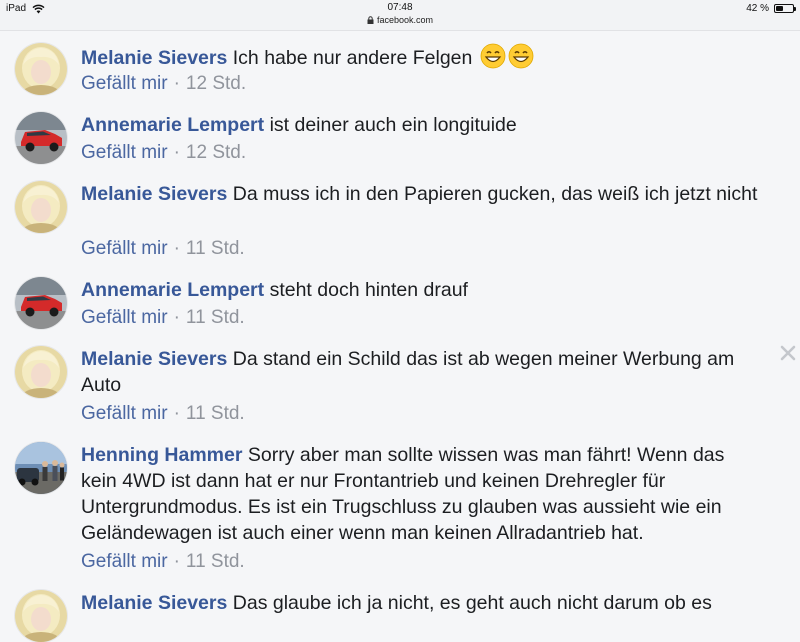 The width and height of the screenshot is (800, 642). I want to click on status-bar: iPad 07:48 facebook.com 42 %, so click(400, 15).